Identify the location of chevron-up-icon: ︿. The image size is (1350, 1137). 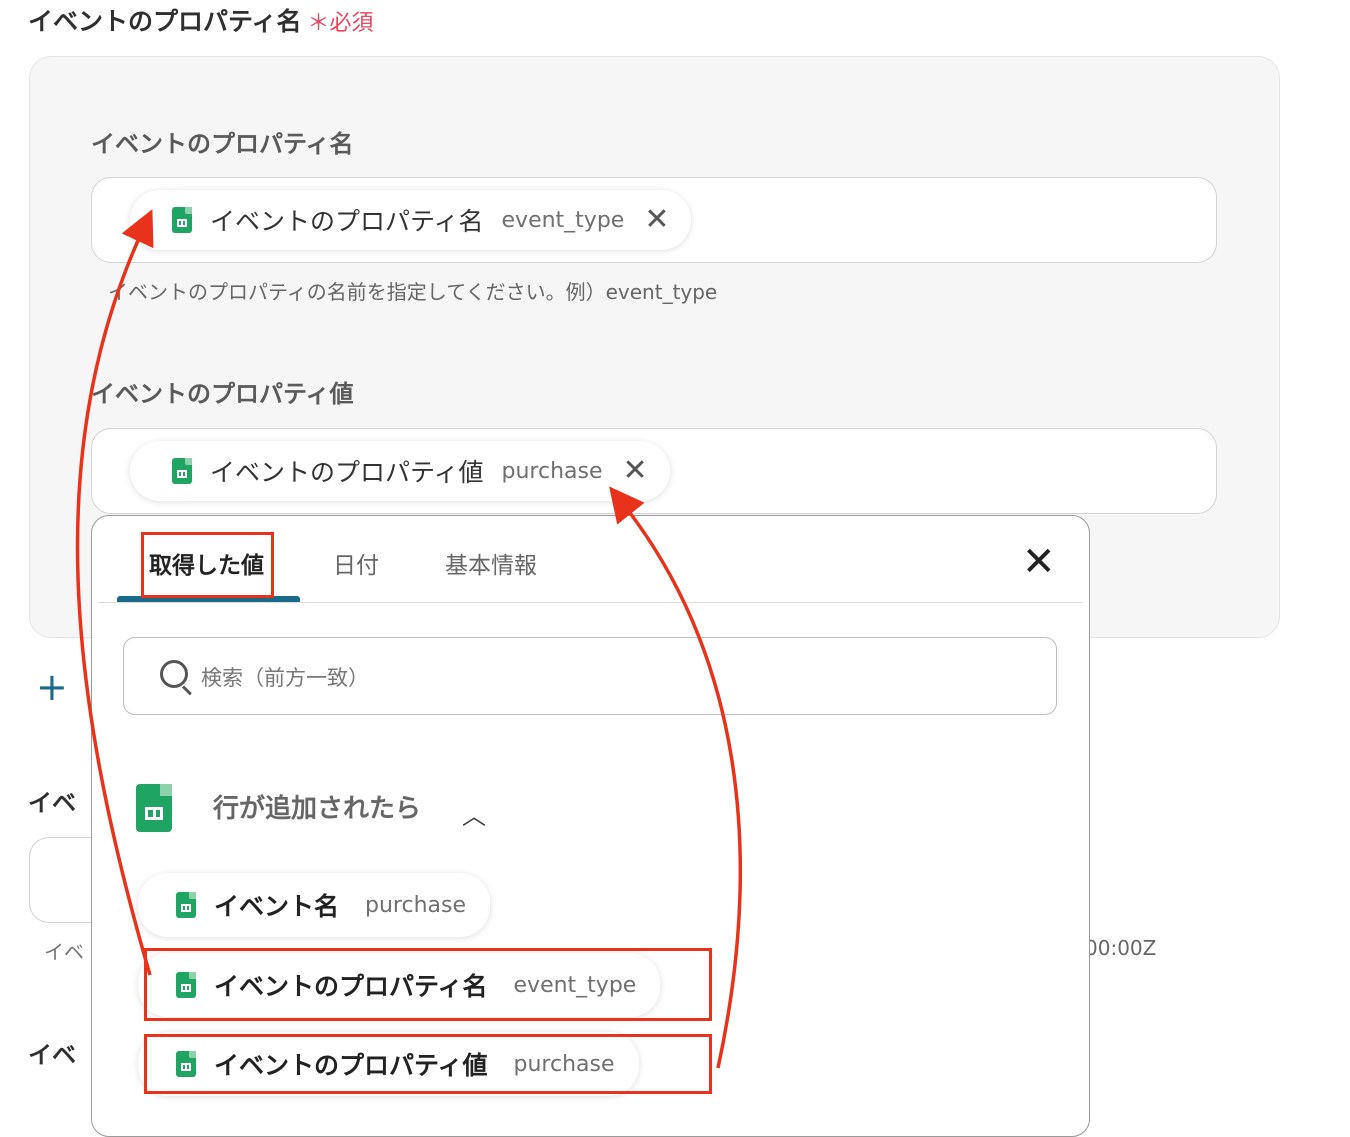
(474, 813).